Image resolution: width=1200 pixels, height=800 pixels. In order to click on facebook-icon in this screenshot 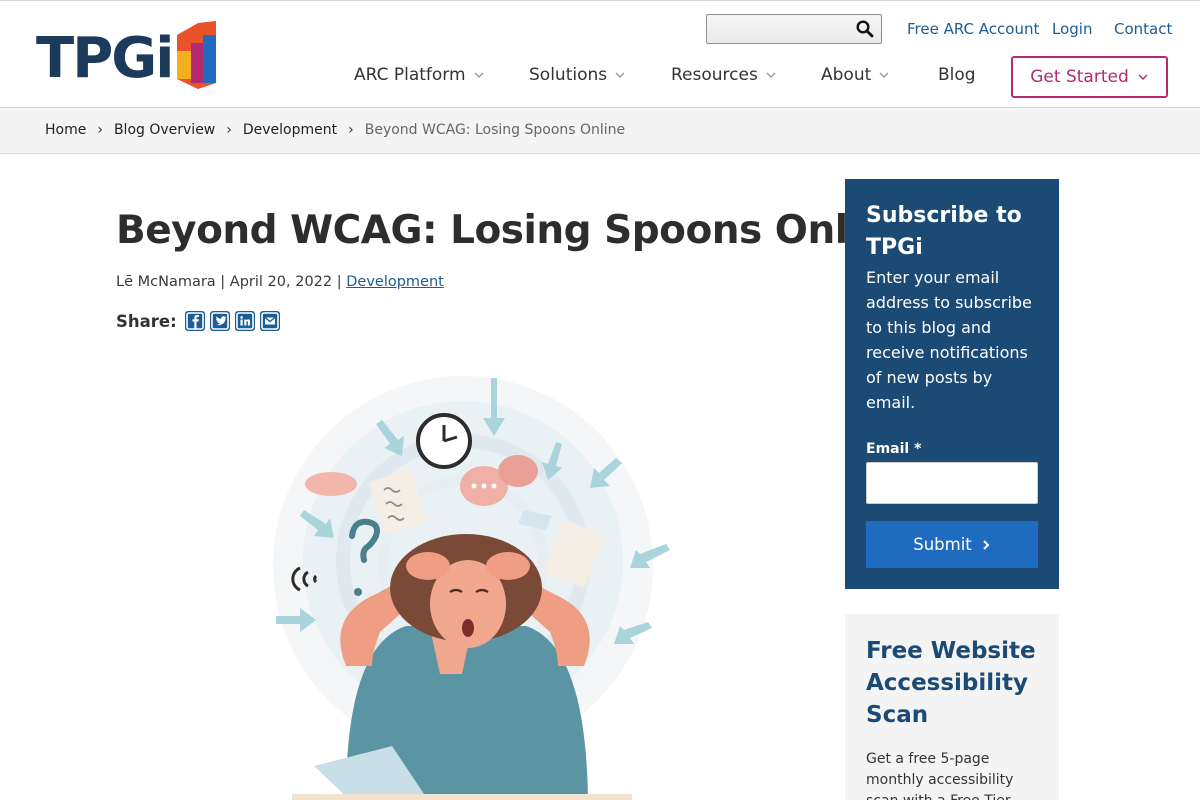, I will do `click(194, 321)`.